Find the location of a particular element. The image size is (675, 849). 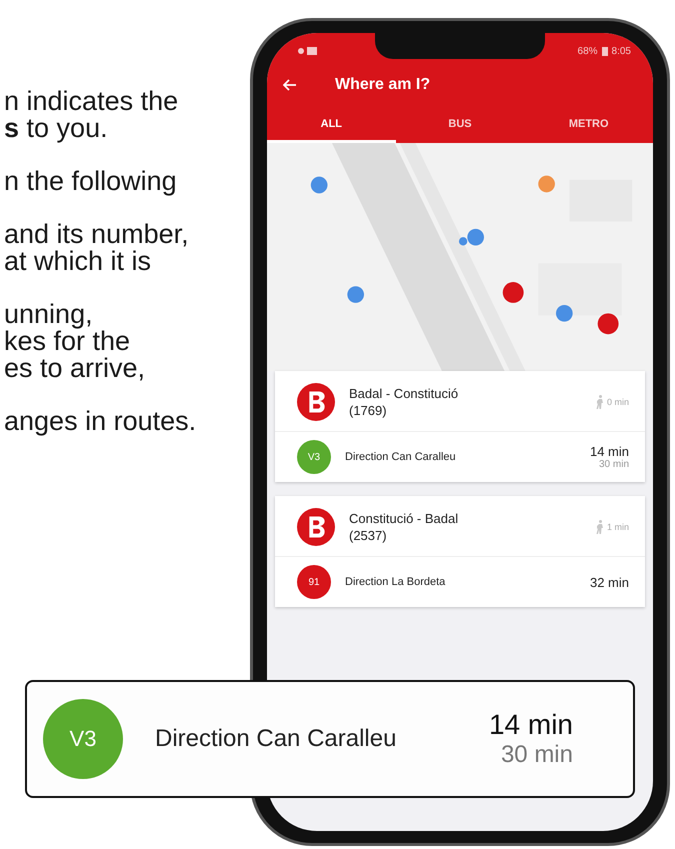

body-text-line: at which it is is located at coordinates (78, 261).